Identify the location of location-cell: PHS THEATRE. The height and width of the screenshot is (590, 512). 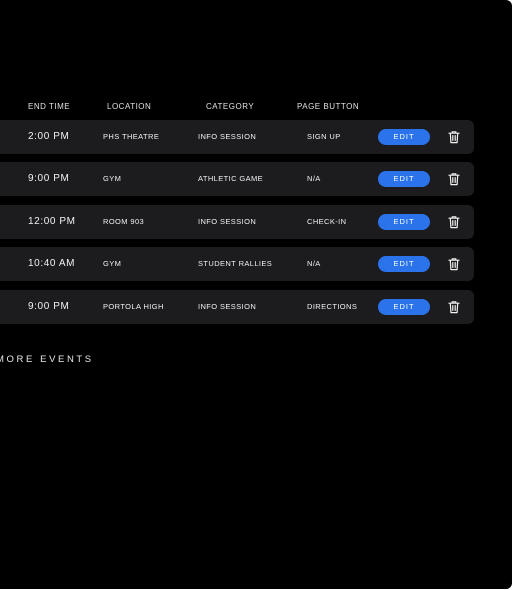
(131, 136).